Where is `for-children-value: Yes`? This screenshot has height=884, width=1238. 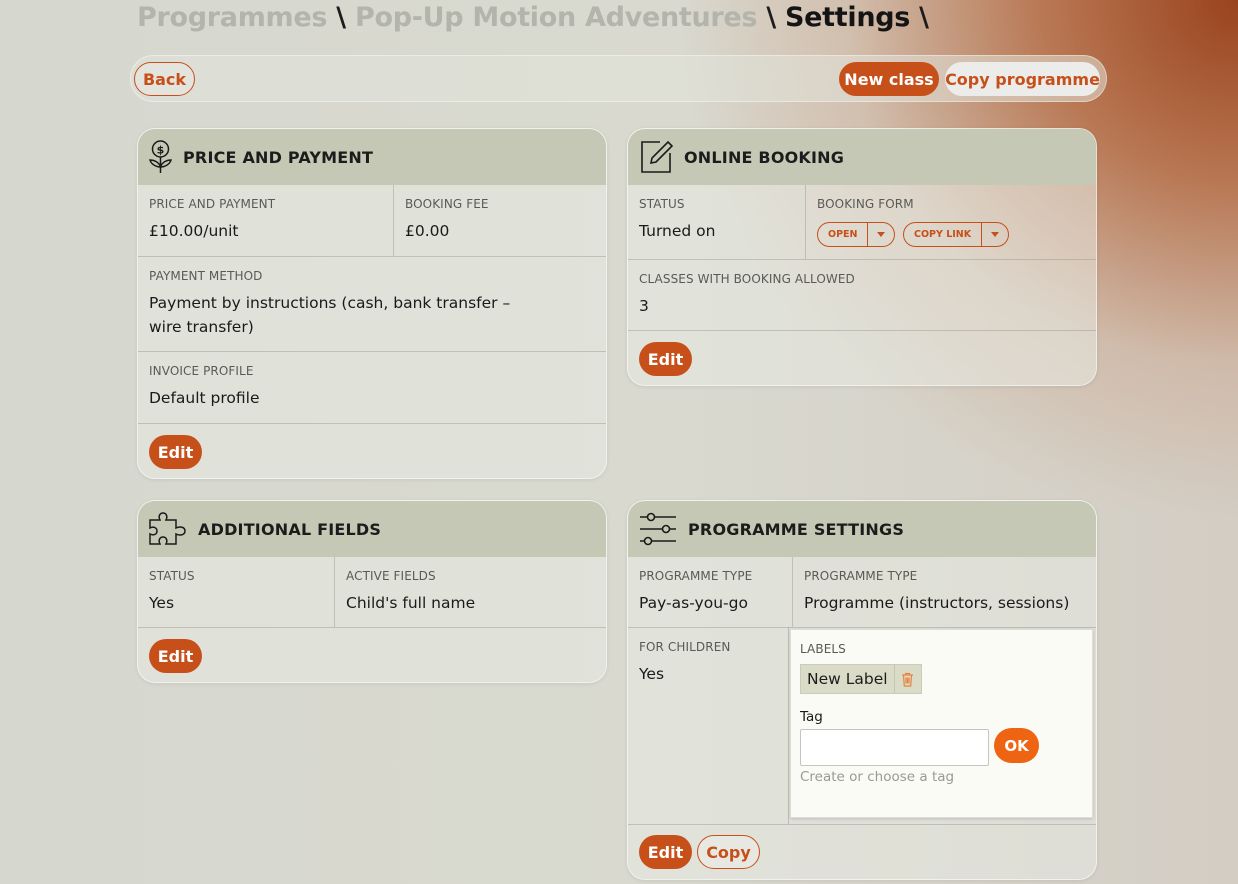 for-children-value: Yes is located at coordinates (652, 674).